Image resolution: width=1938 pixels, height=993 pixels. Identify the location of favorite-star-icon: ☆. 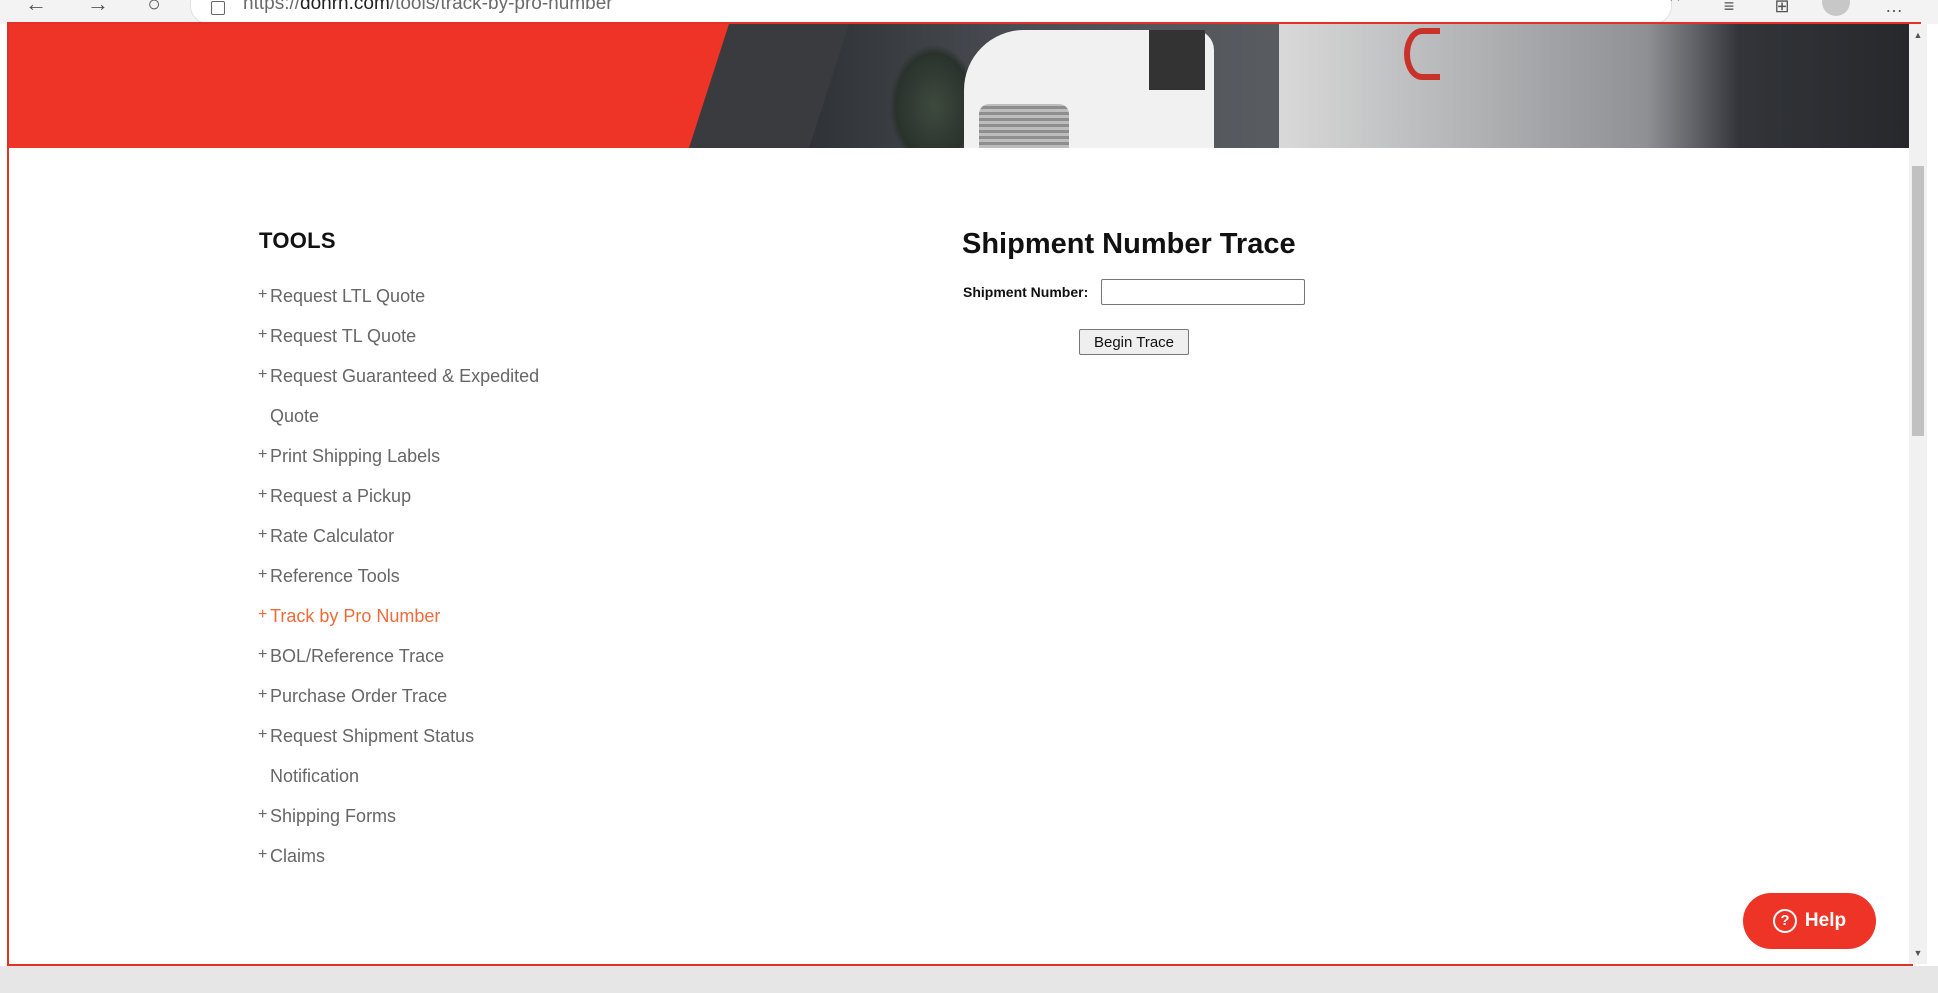
(1675, 4).